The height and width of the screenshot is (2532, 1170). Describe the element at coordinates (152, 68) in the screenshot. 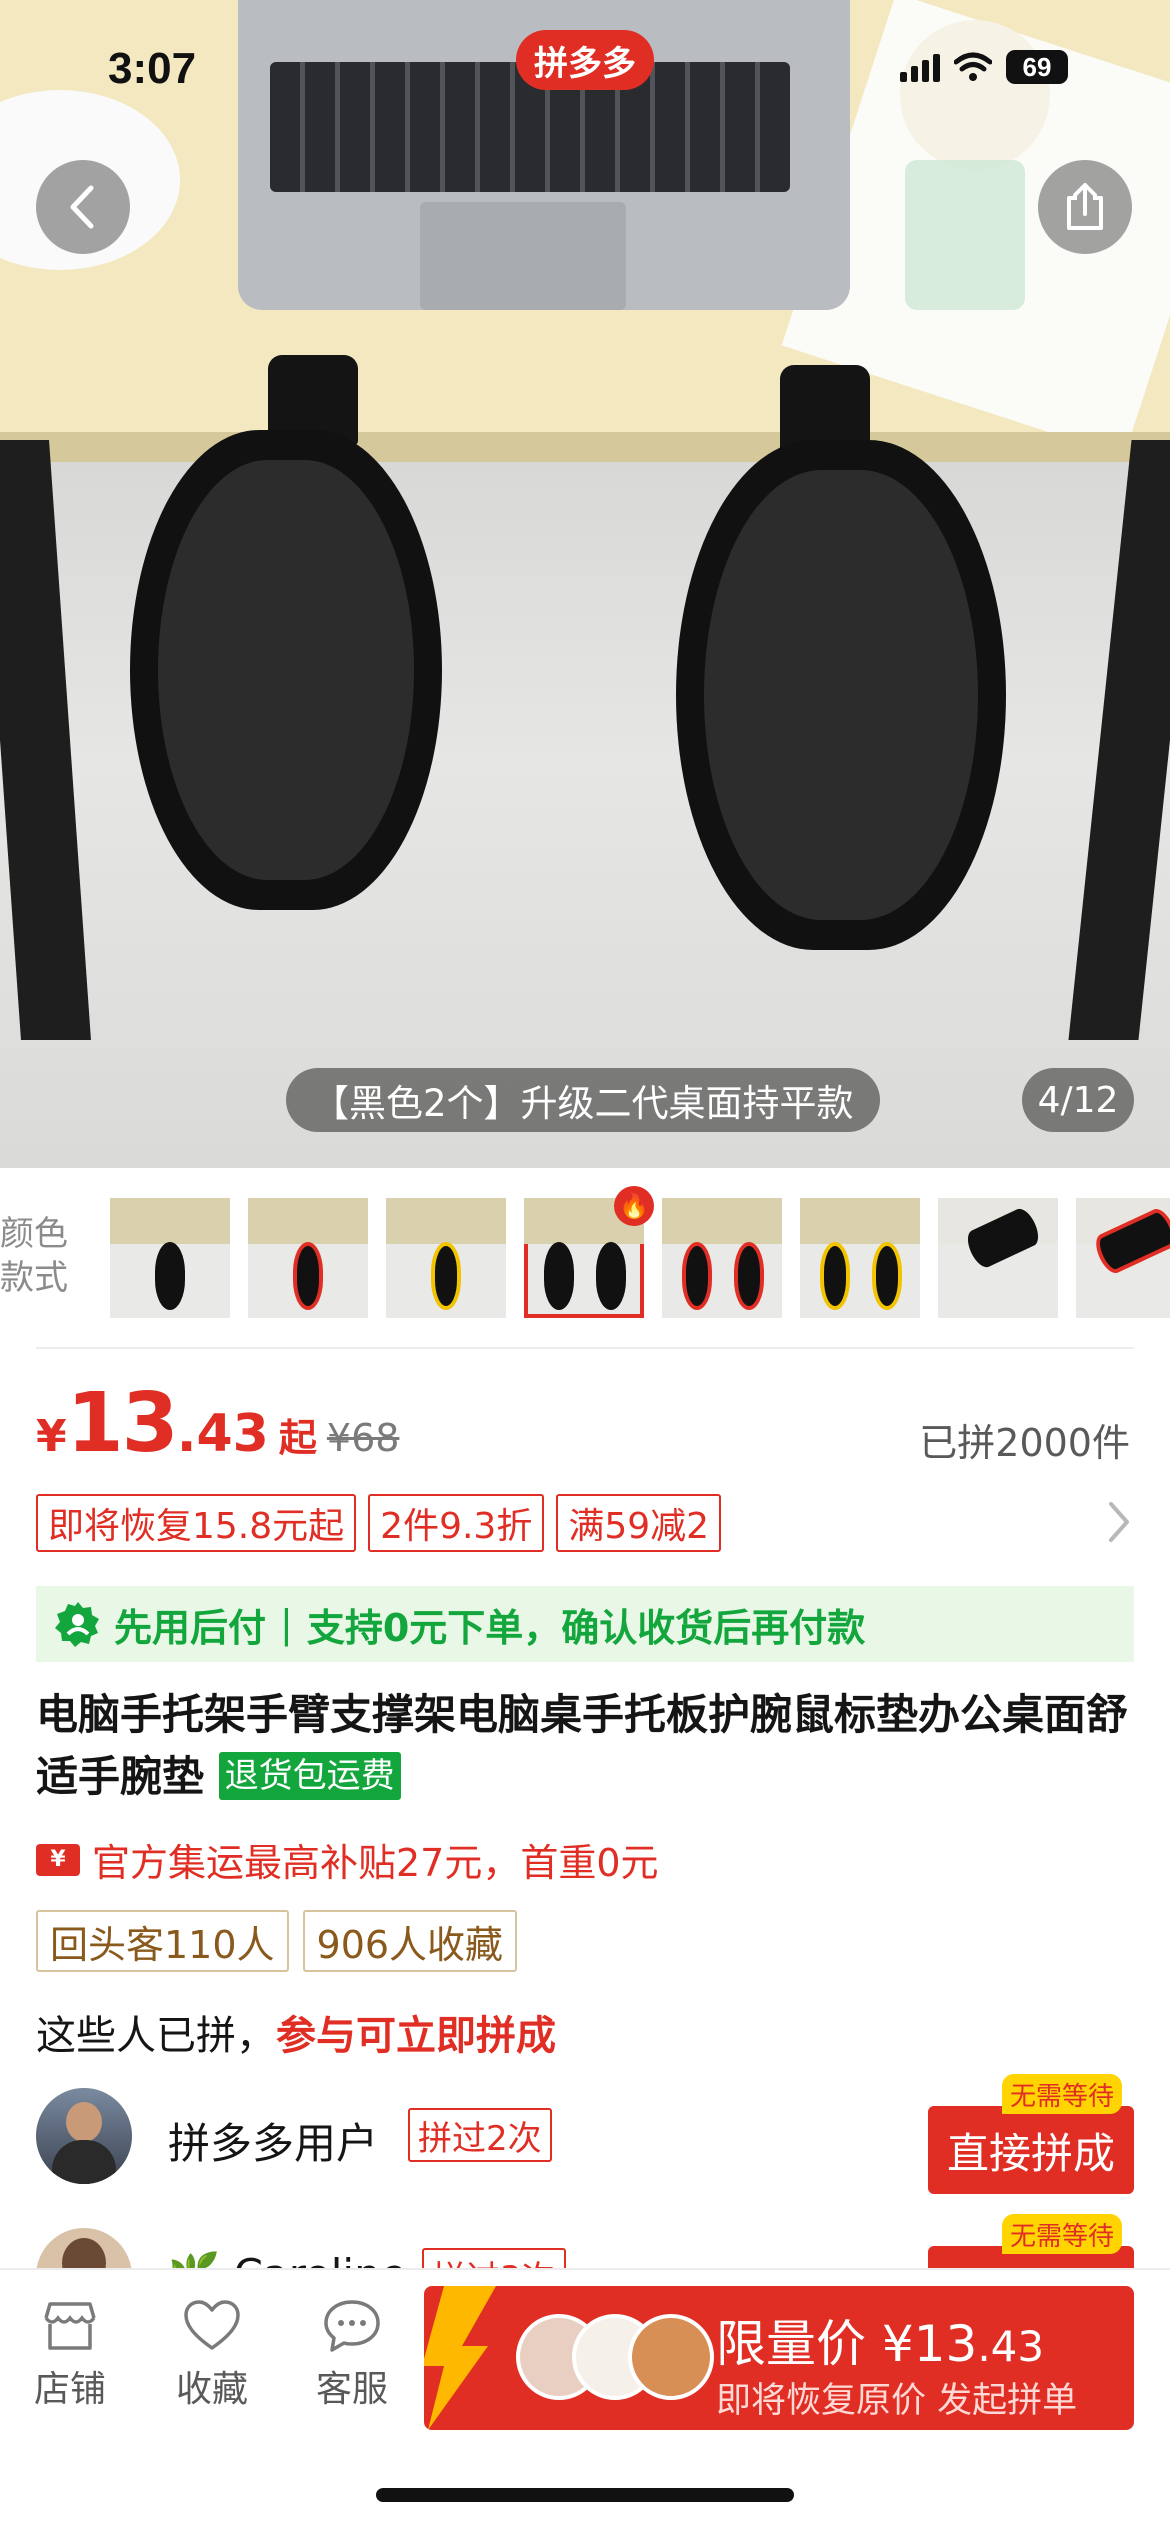

I see `status-time: 3:07` at that location.